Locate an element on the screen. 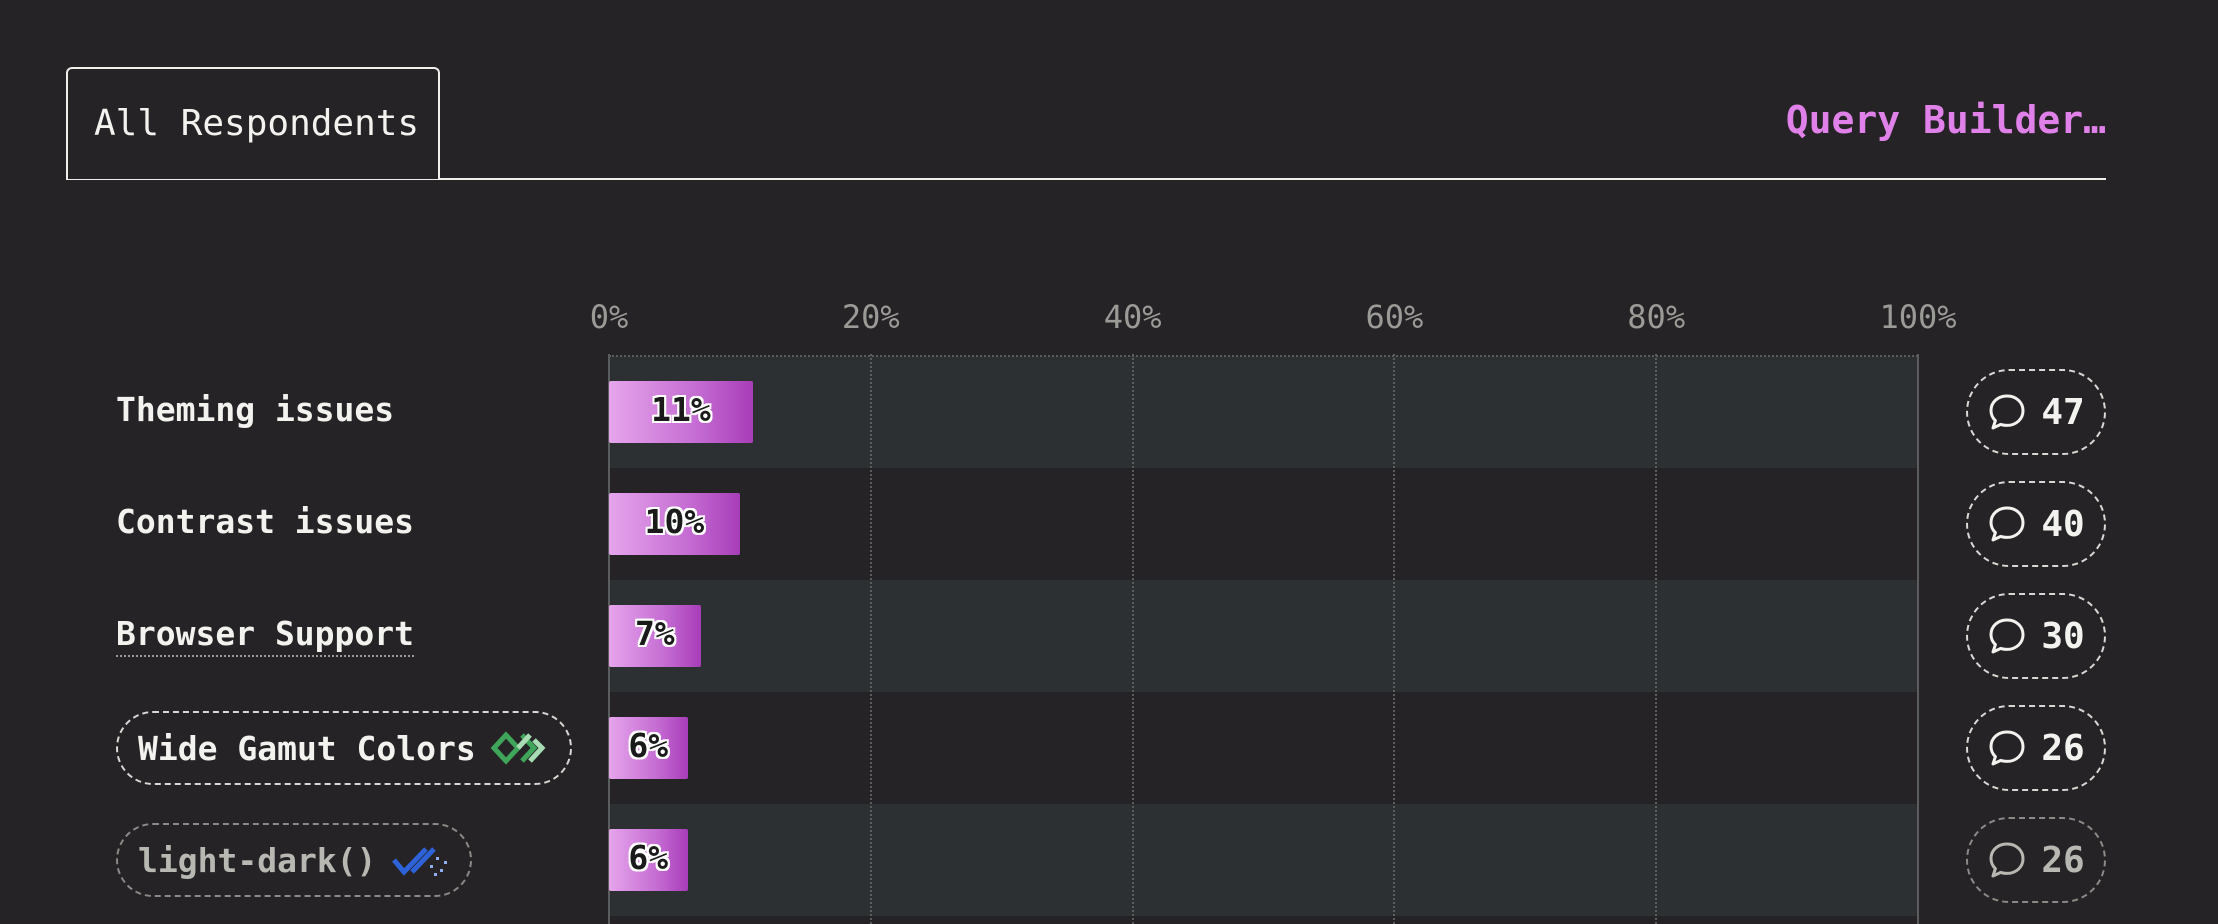 This screenshot has width=2218, height=924. x-tick-label: 40% is located at coordinates (1132, 317).